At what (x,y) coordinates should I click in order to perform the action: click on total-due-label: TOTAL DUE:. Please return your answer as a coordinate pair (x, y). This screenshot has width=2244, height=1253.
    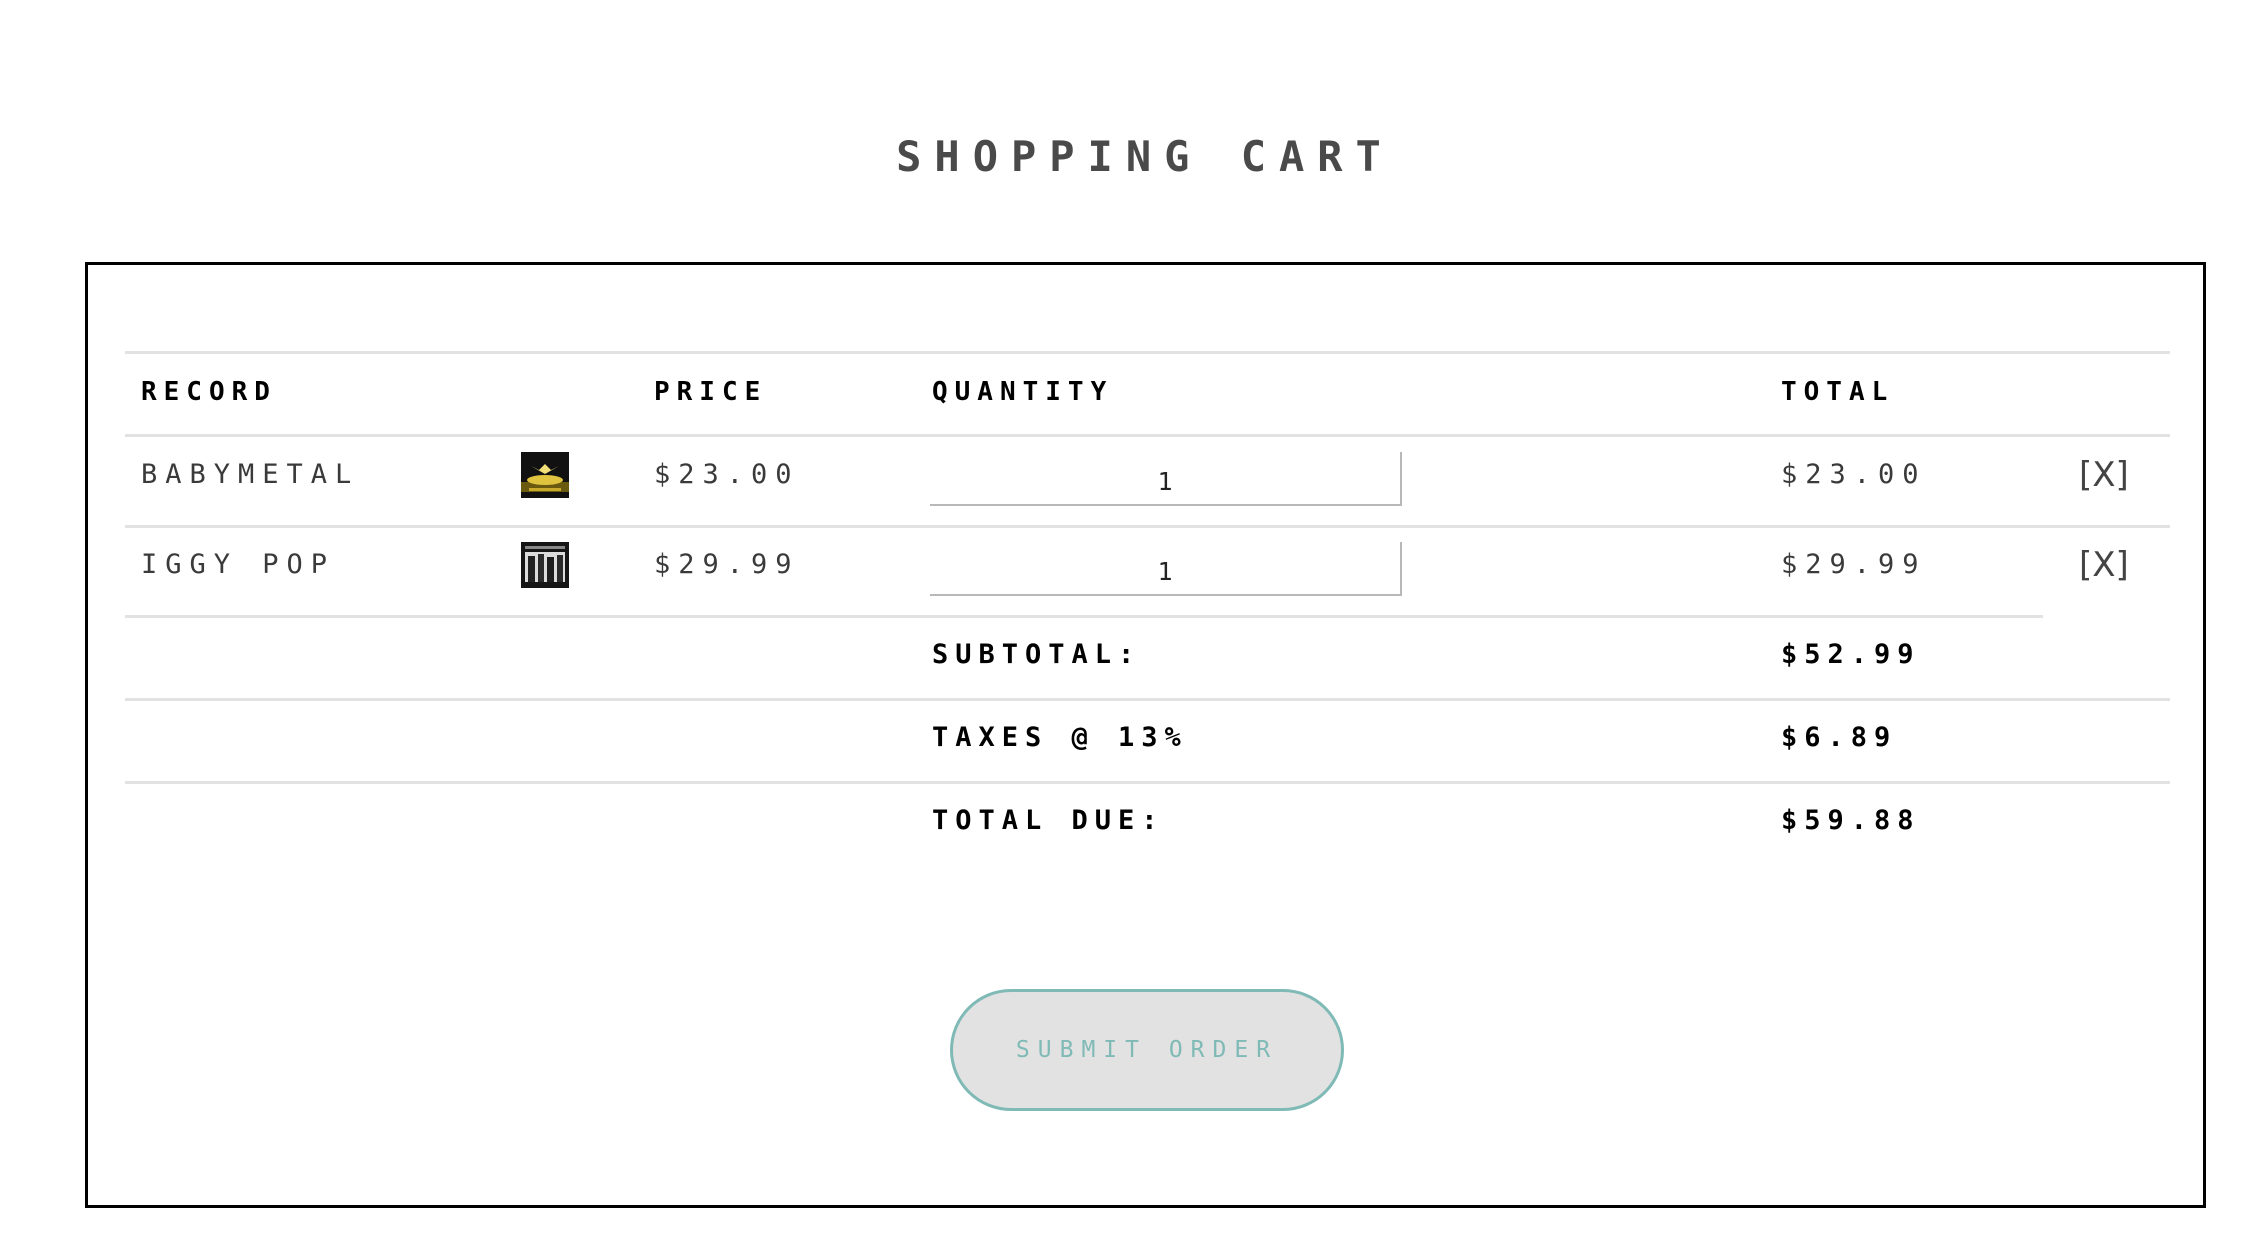
    Looking at the image, I should click on (1048, 820).